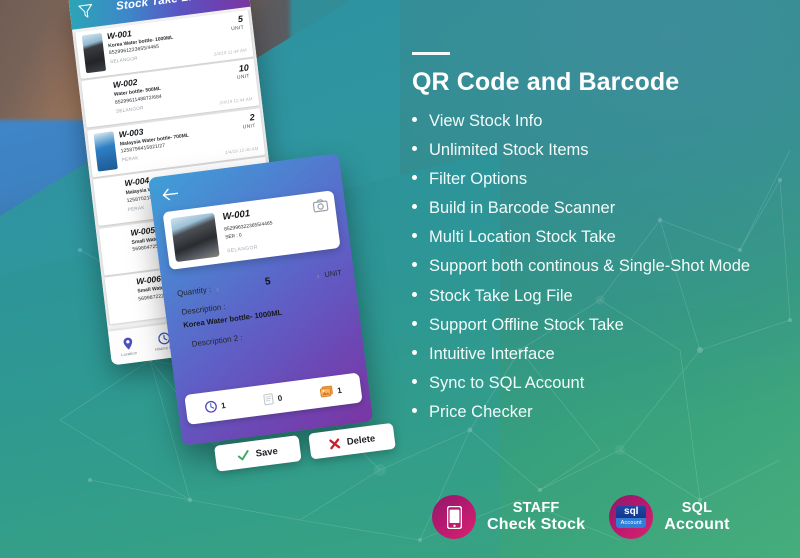 Image resolution: width=800 pixels, height=558 pixels. I want to click on list-item: Support Offline Stock Take, so click(602, 325).